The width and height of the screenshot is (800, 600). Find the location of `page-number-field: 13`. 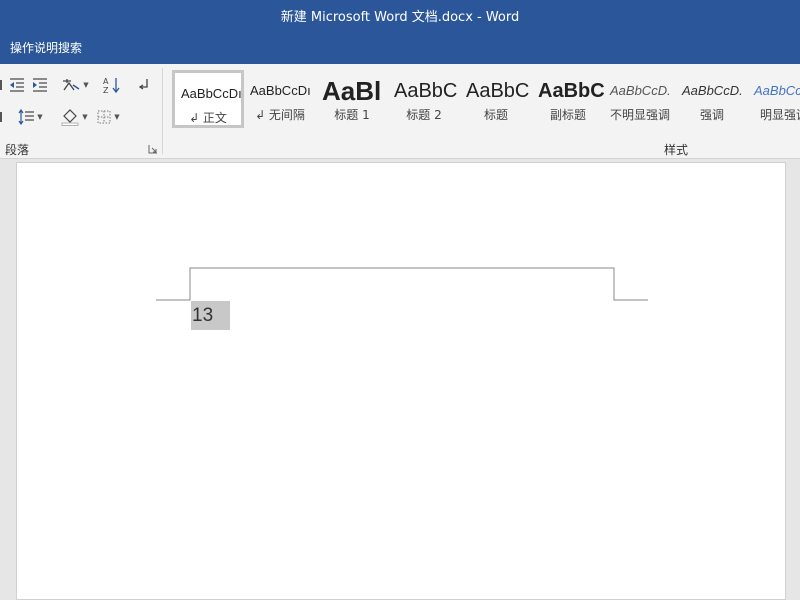

page-number-field: 13 is located at coordinates (210, 315).